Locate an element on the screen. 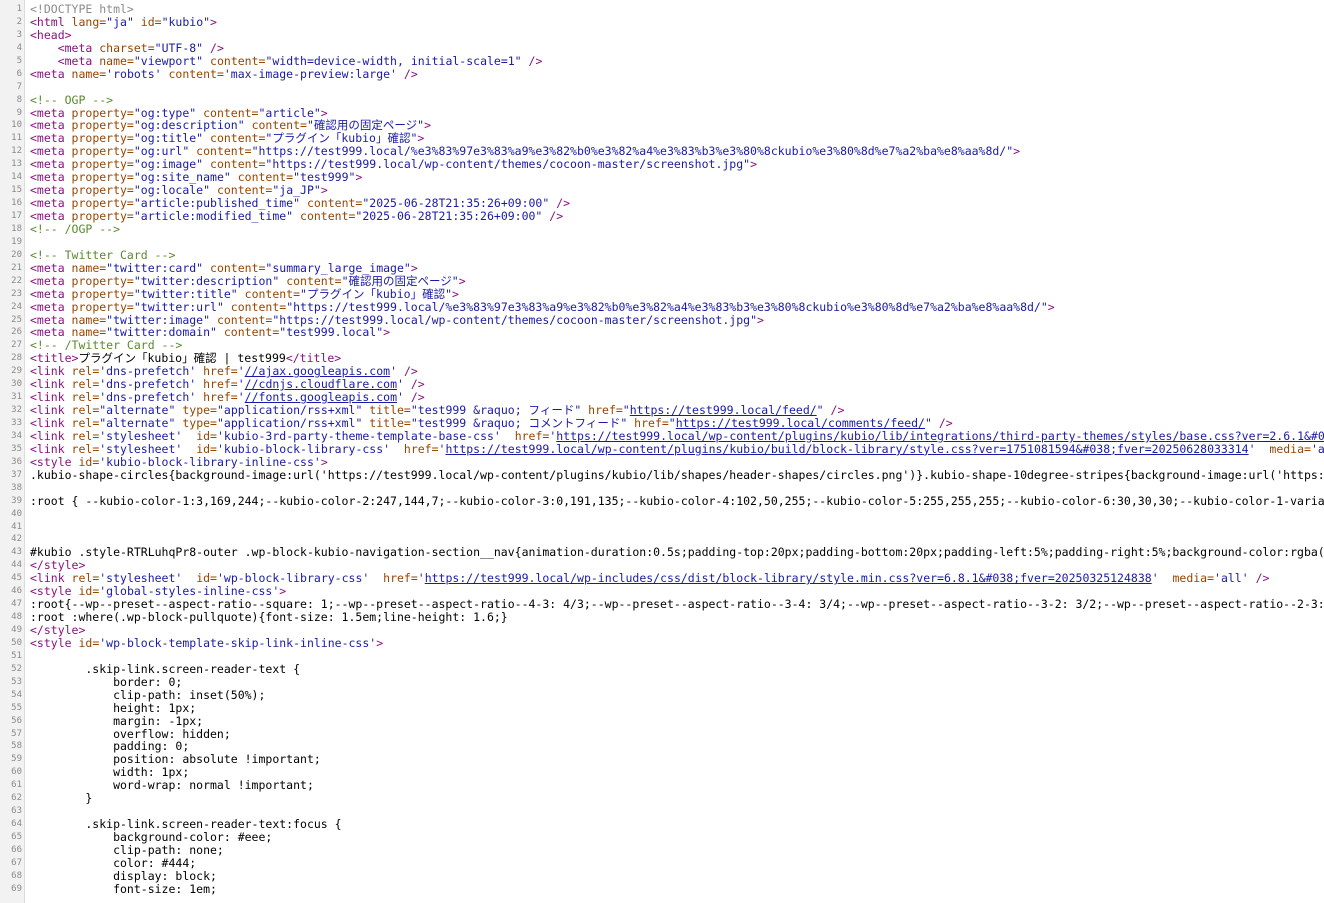 The height and width of the screenshot is (903, 1324). source-line: 2 <html lang="ja" id="kubio"> is located at coordinates (662, 21).